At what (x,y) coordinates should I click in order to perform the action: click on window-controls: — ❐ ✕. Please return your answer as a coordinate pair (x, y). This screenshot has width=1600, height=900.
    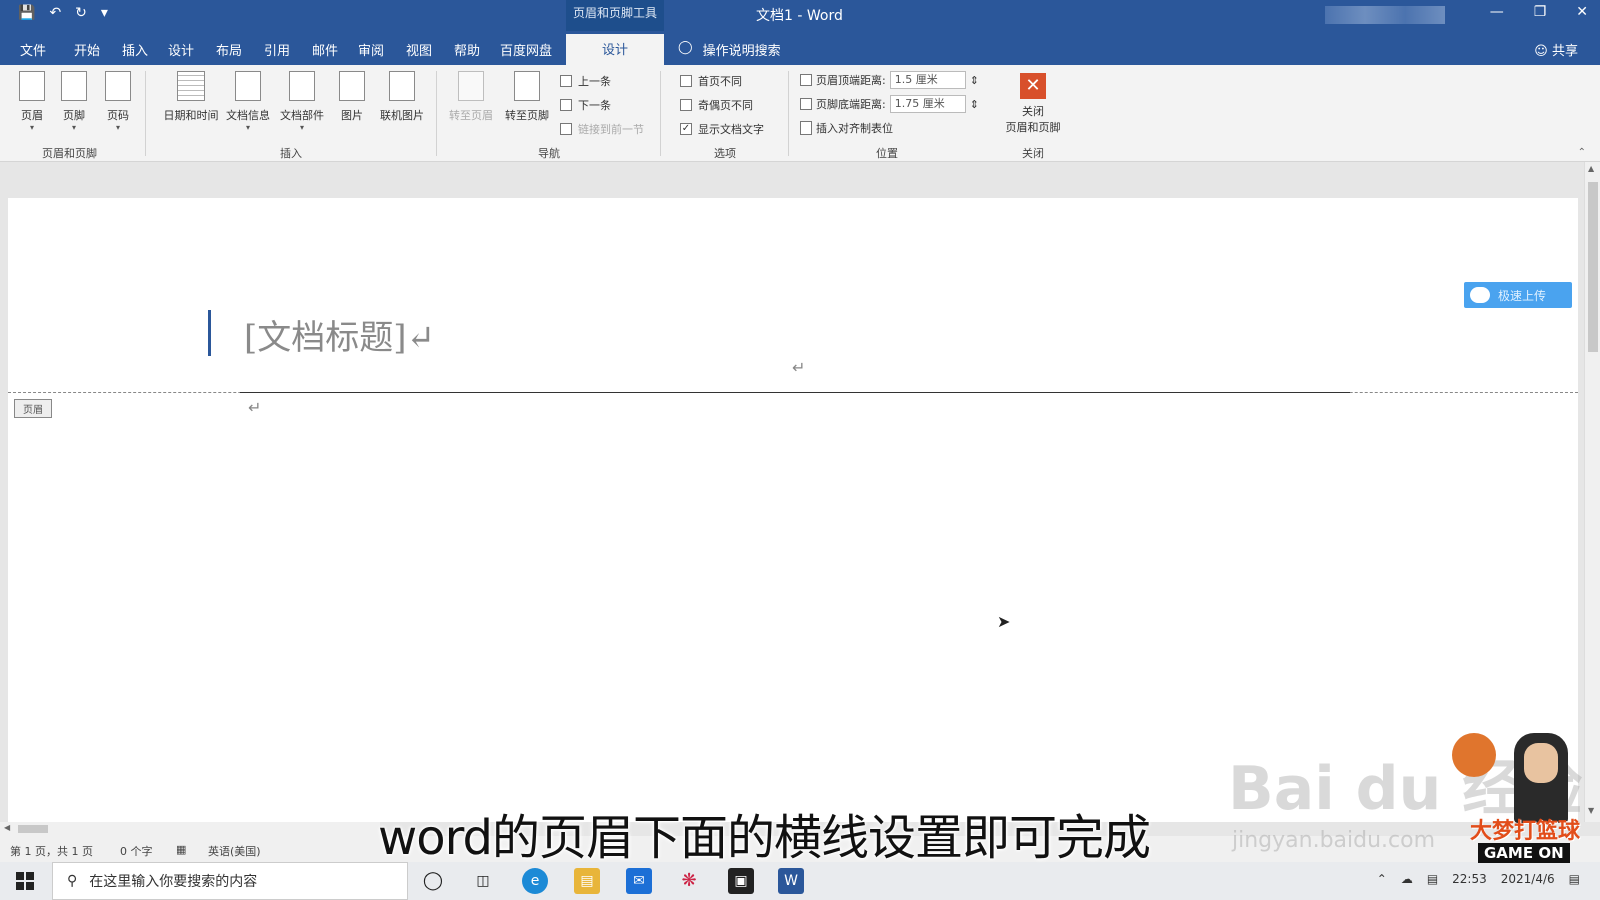
    Looking at the image, I should click on (1539, 12).